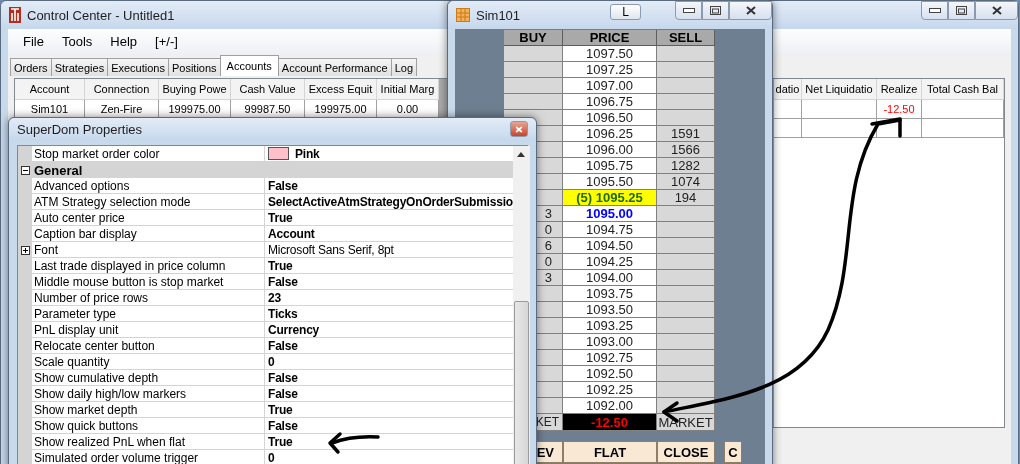 This screenshot has height=464, width=1020. I want to click on column-header: Realize, so click(899, 89).